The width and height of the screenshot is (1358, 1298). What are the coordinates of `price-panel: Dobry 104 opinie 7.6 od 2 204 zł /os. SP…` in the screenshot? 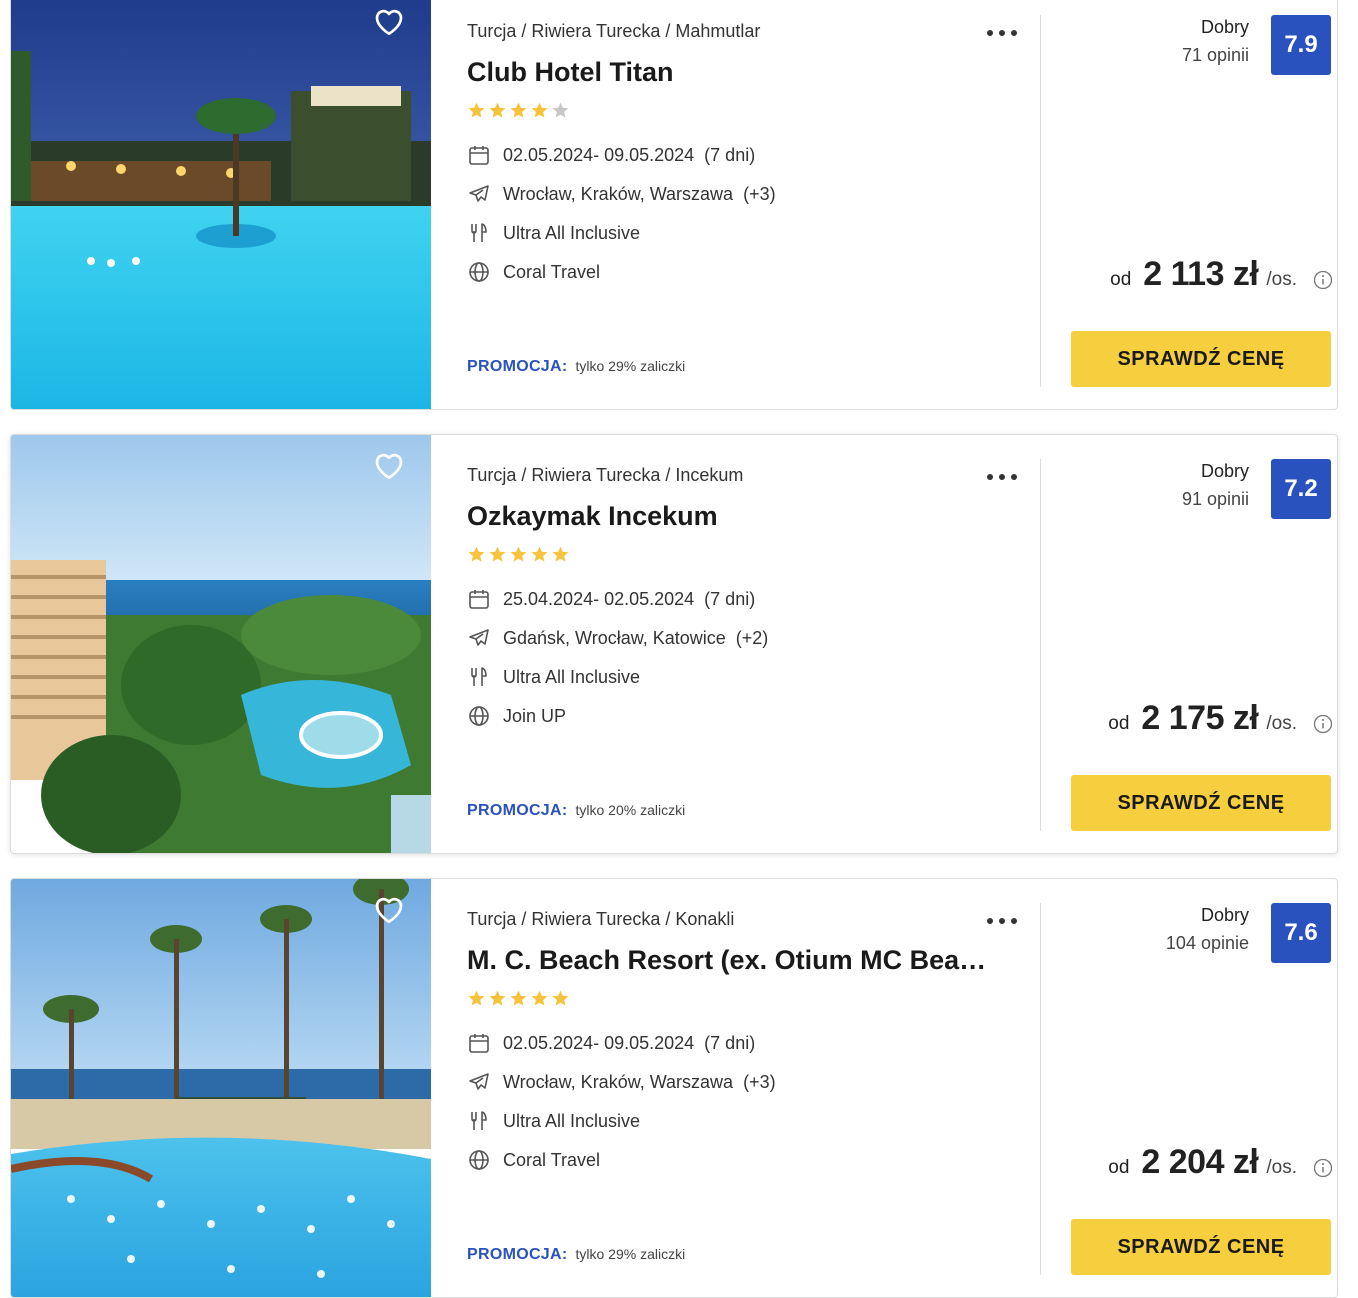 It's located at (1194, 1093).